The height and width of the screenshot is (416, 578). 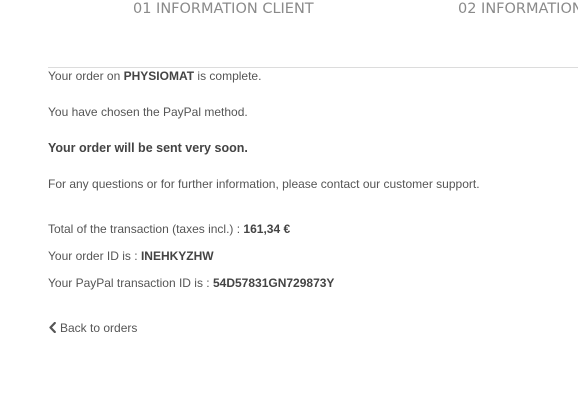 What do you see at coordinates (159, 76) in the screenshot?
I see `shop-name: PHYSIOMAT` at bounding box center [159, 76].